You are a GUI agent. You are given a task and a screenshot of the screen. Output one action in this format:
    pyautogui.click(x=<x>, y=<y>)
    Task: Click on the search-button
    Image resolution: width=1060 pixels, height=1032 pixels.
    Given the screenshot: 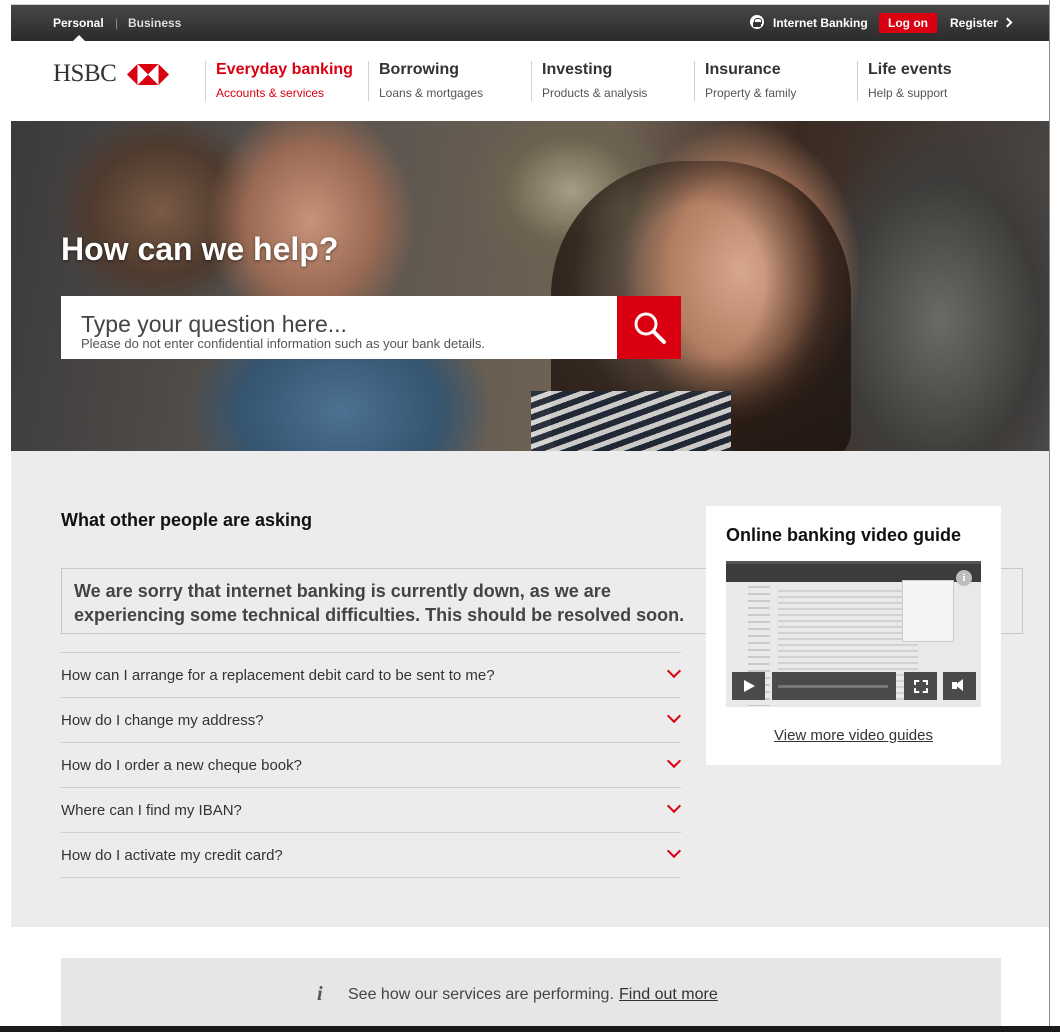 What is the action you would take?
    pyautogui.click(x=649, y=327)
    